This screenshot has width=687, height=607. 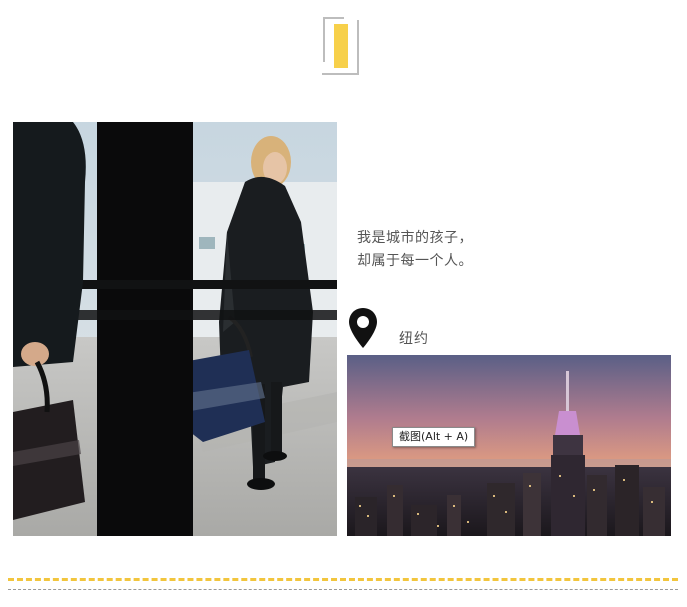 What do you see at coordinates (507, 250) in the screenshot?
I see `intro-text: 我是城市的孩子， 却属于每一个人。` at bounding box center [507, 250].